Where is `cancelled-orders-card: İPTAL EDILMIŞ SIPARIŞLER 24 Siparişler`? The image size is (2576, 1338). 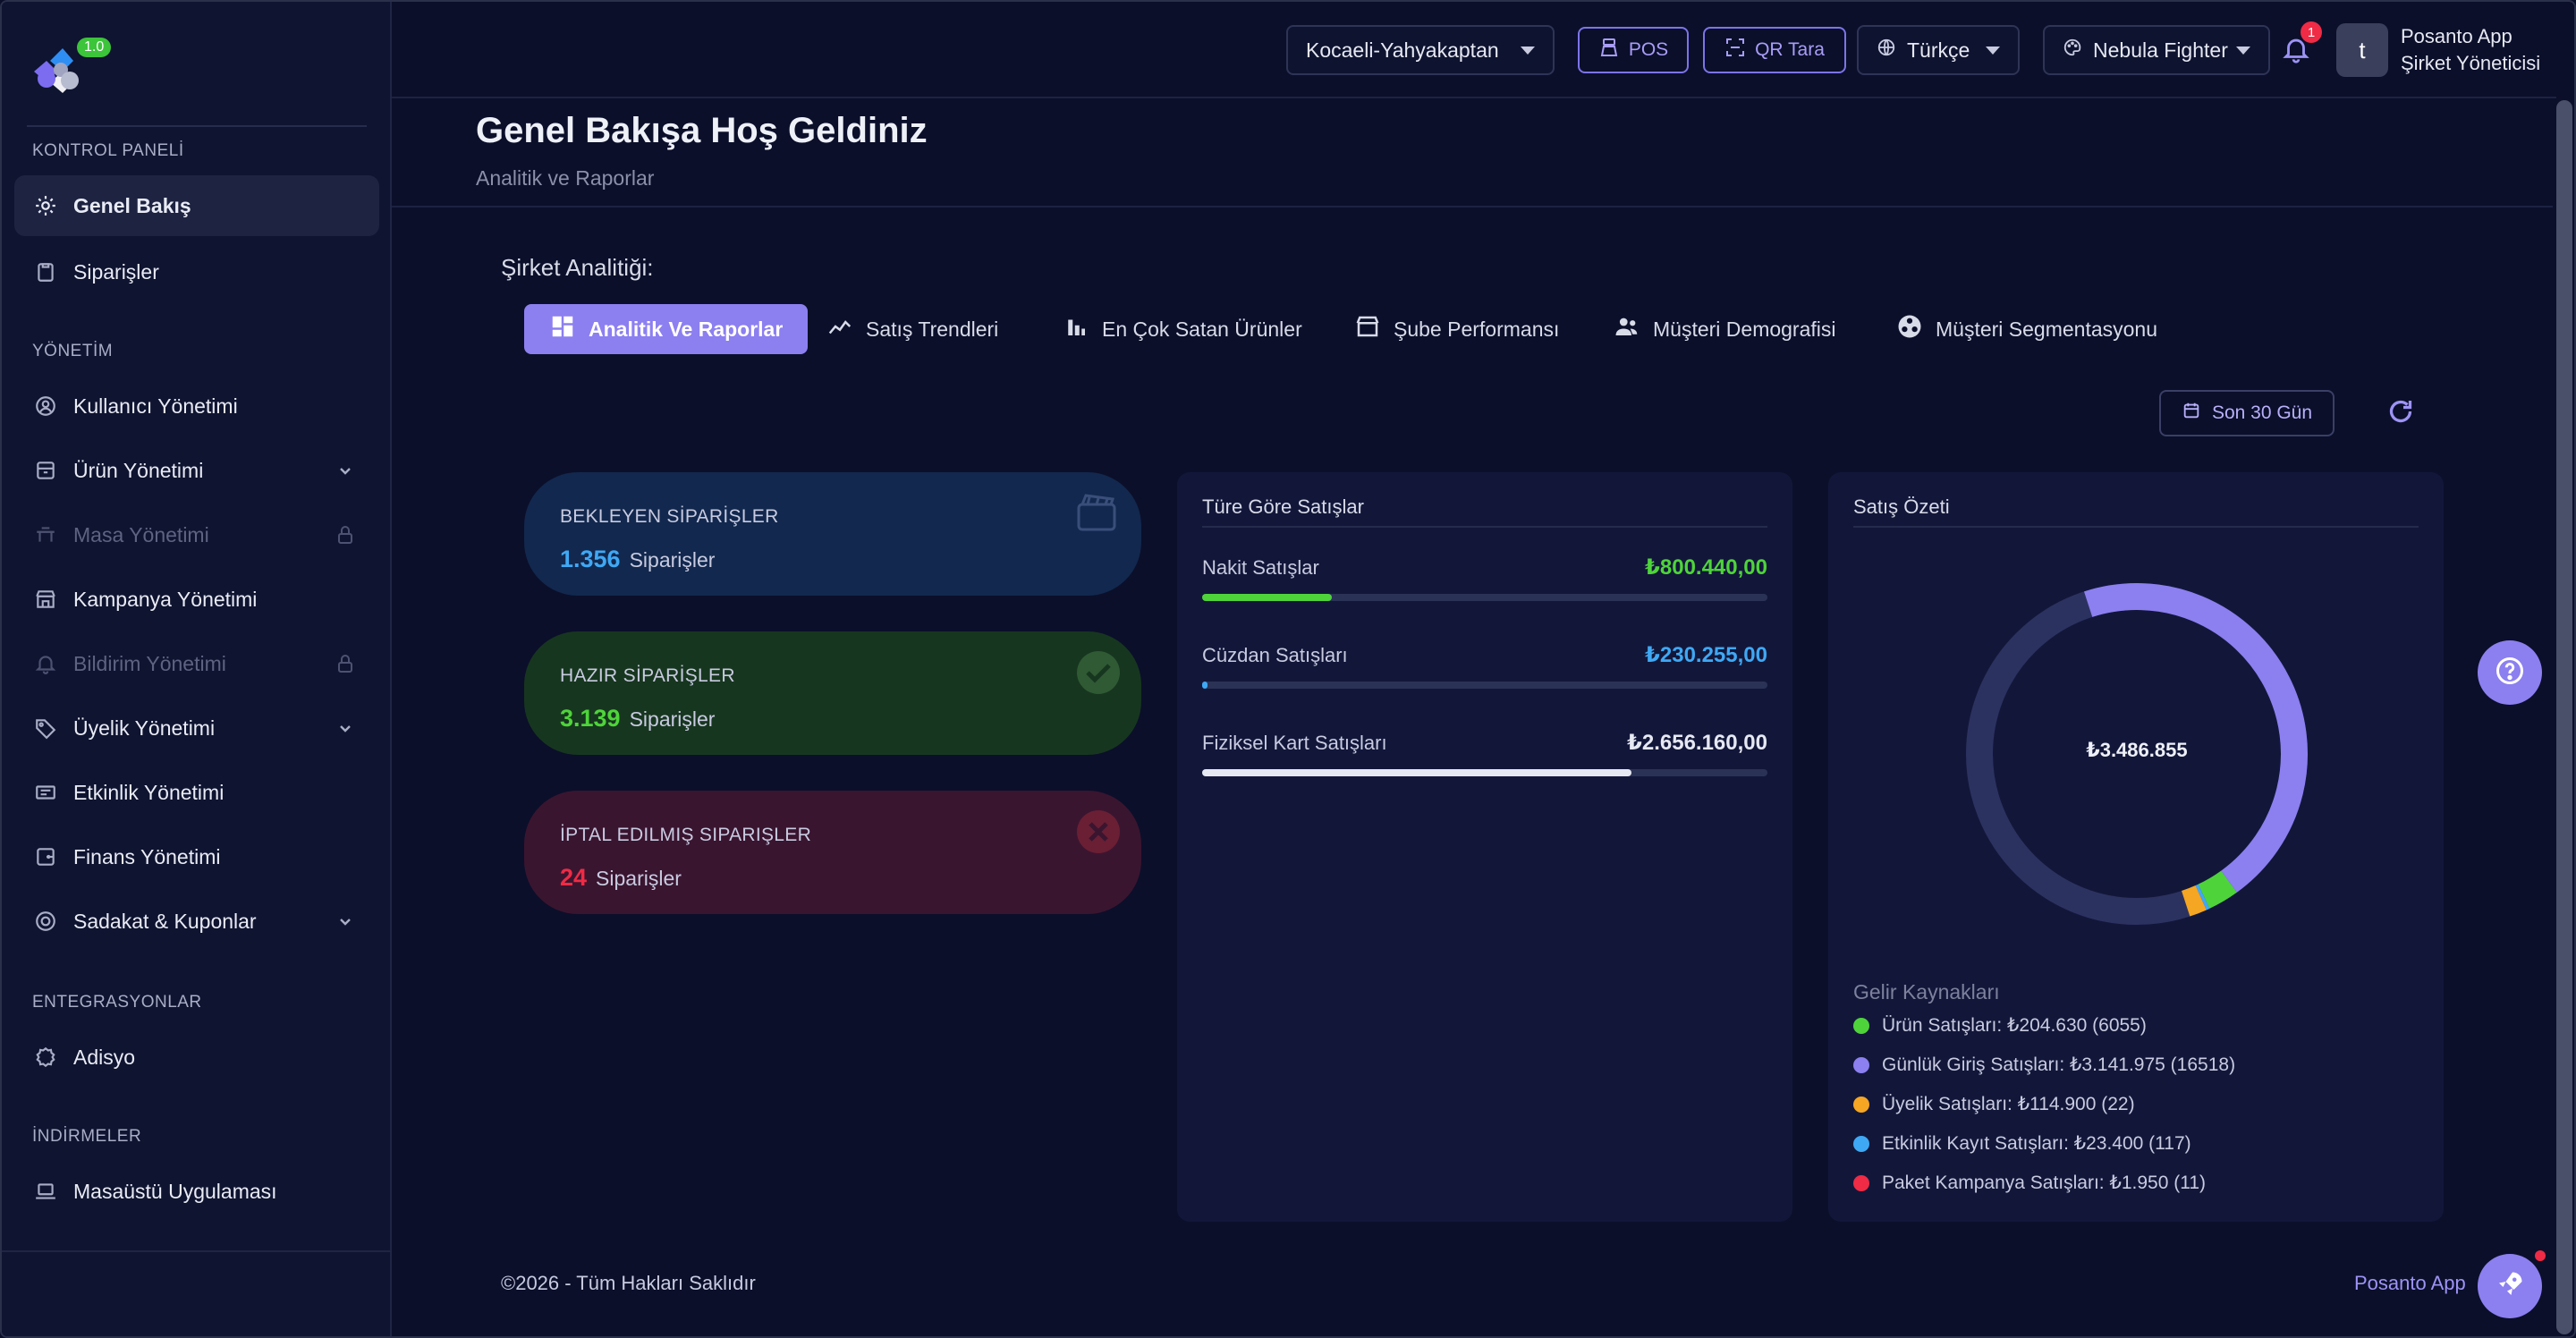 cancelled-orders-card: İPTAL EDILMIŞ SIPARIŞLER 24 Siparişler is located at coordinates (832, 852).